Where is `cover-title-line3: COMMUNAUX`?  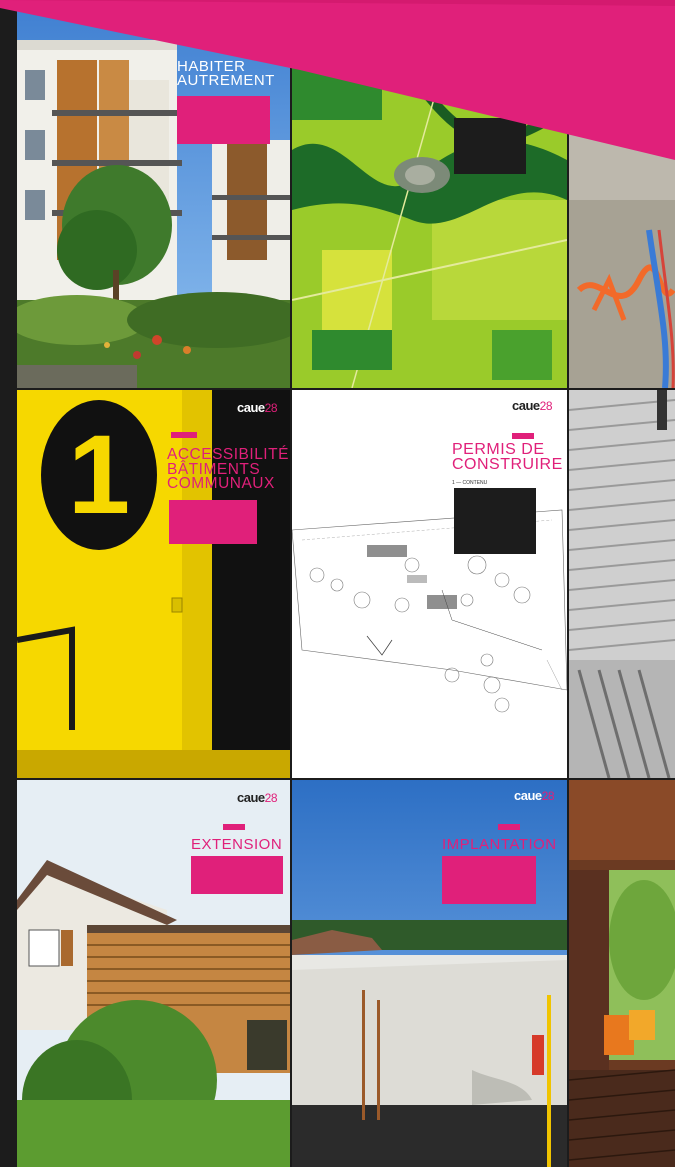 cover-title-line3: COMMUNAUX is located at coordinates (221, 484).